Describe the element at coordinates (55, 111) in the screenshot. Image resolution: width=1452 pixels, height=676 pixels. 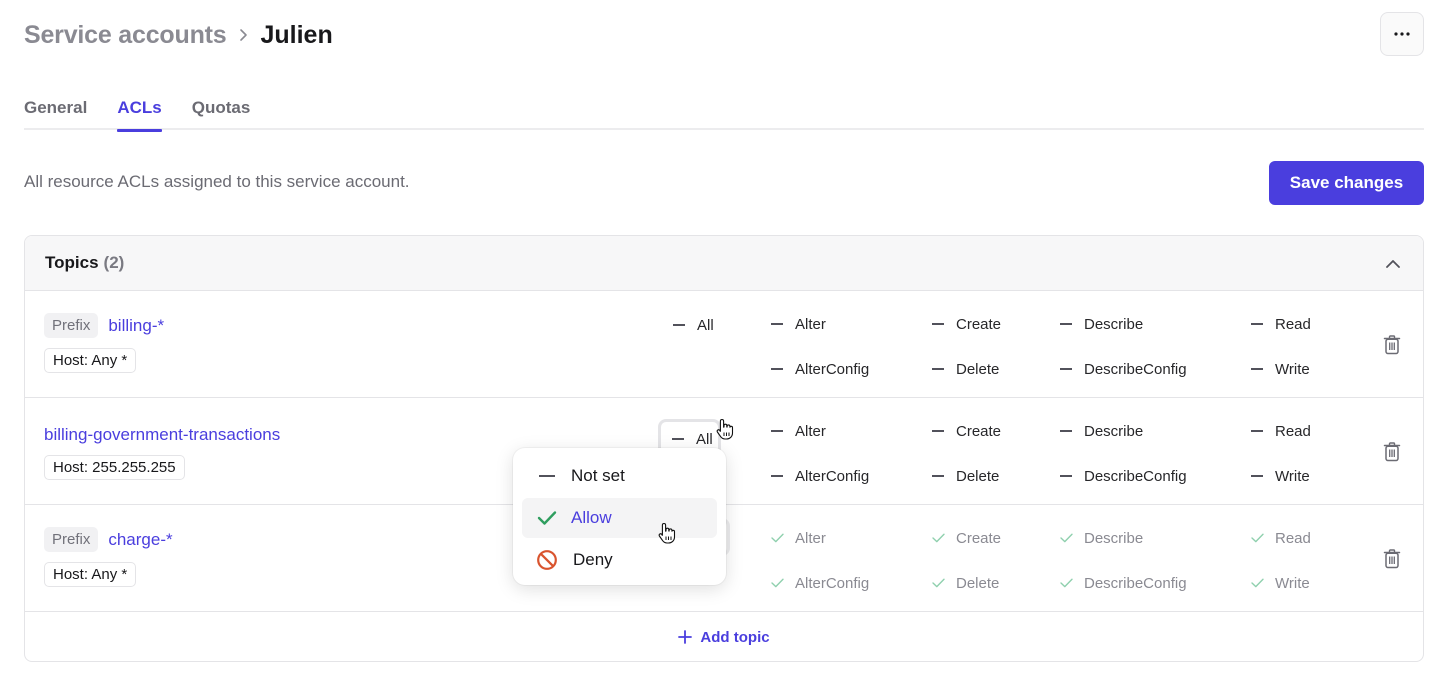
I see `tab-general: General` at that location.